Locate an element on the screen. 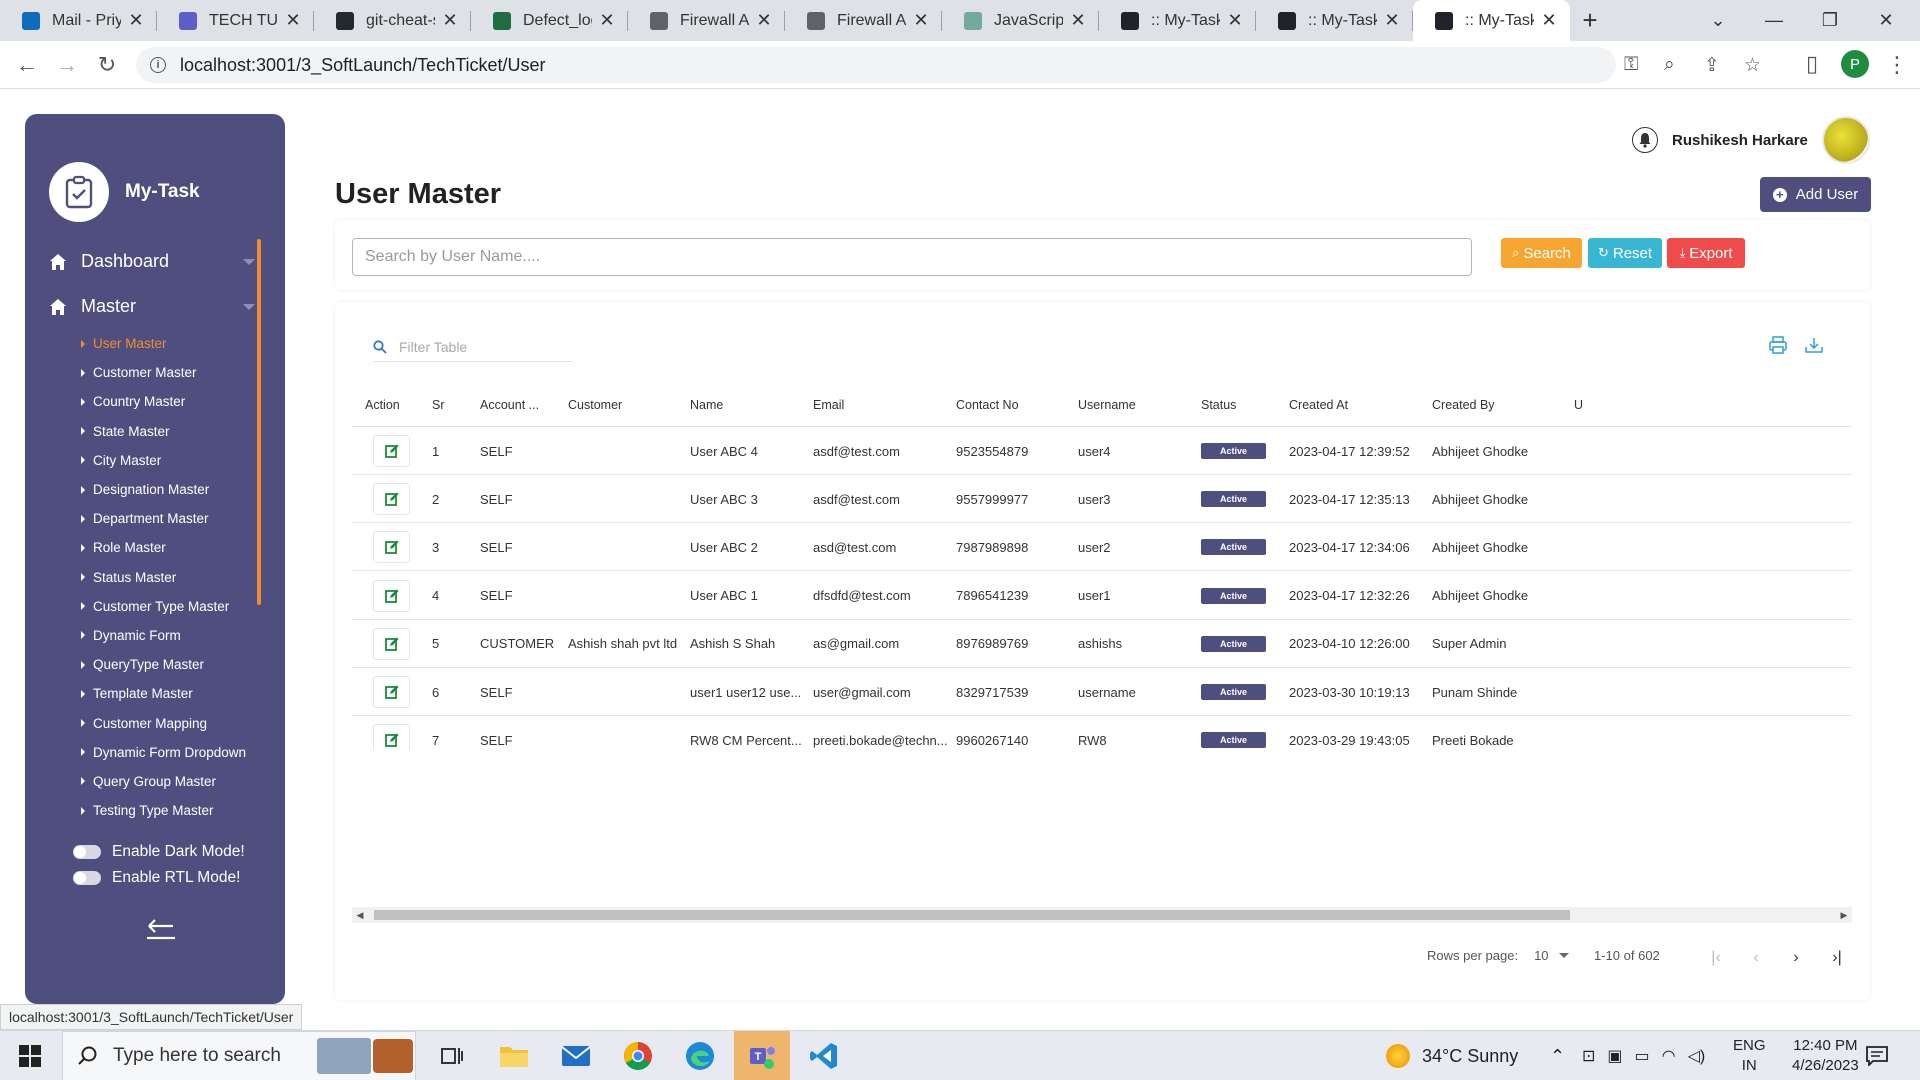 This screenshot has width=1920, height=1080. battery-icon: ▭ is located at coordinates (1642, 1056).